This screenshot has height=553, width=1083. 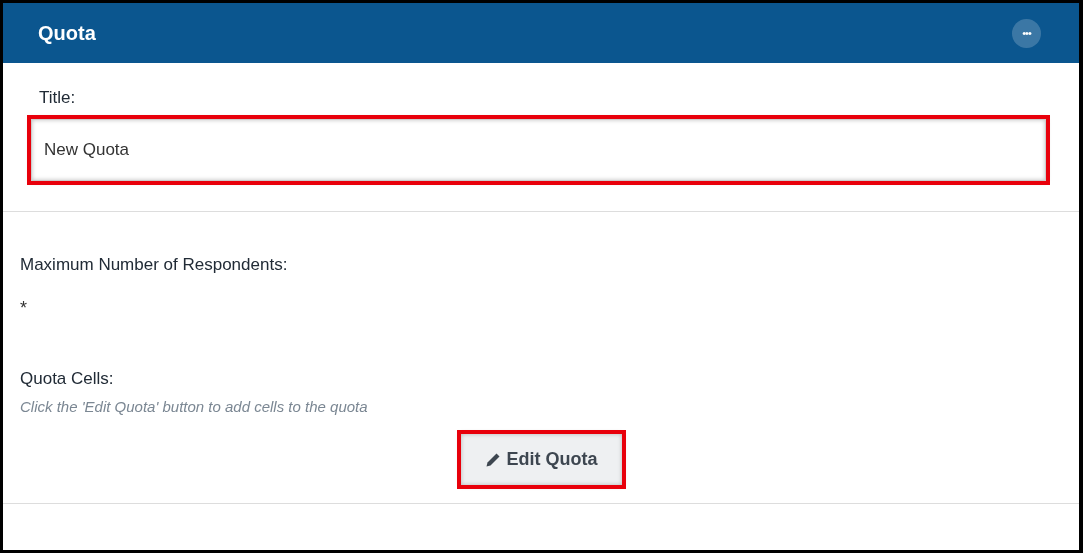 I want to click on field-label: Quota Cells:, so click(x=67, y=379).